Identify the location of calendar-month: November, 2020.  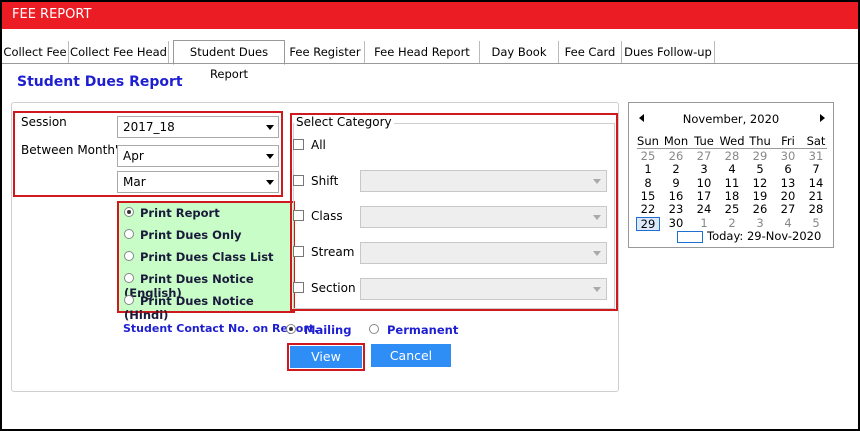
(731, 119).